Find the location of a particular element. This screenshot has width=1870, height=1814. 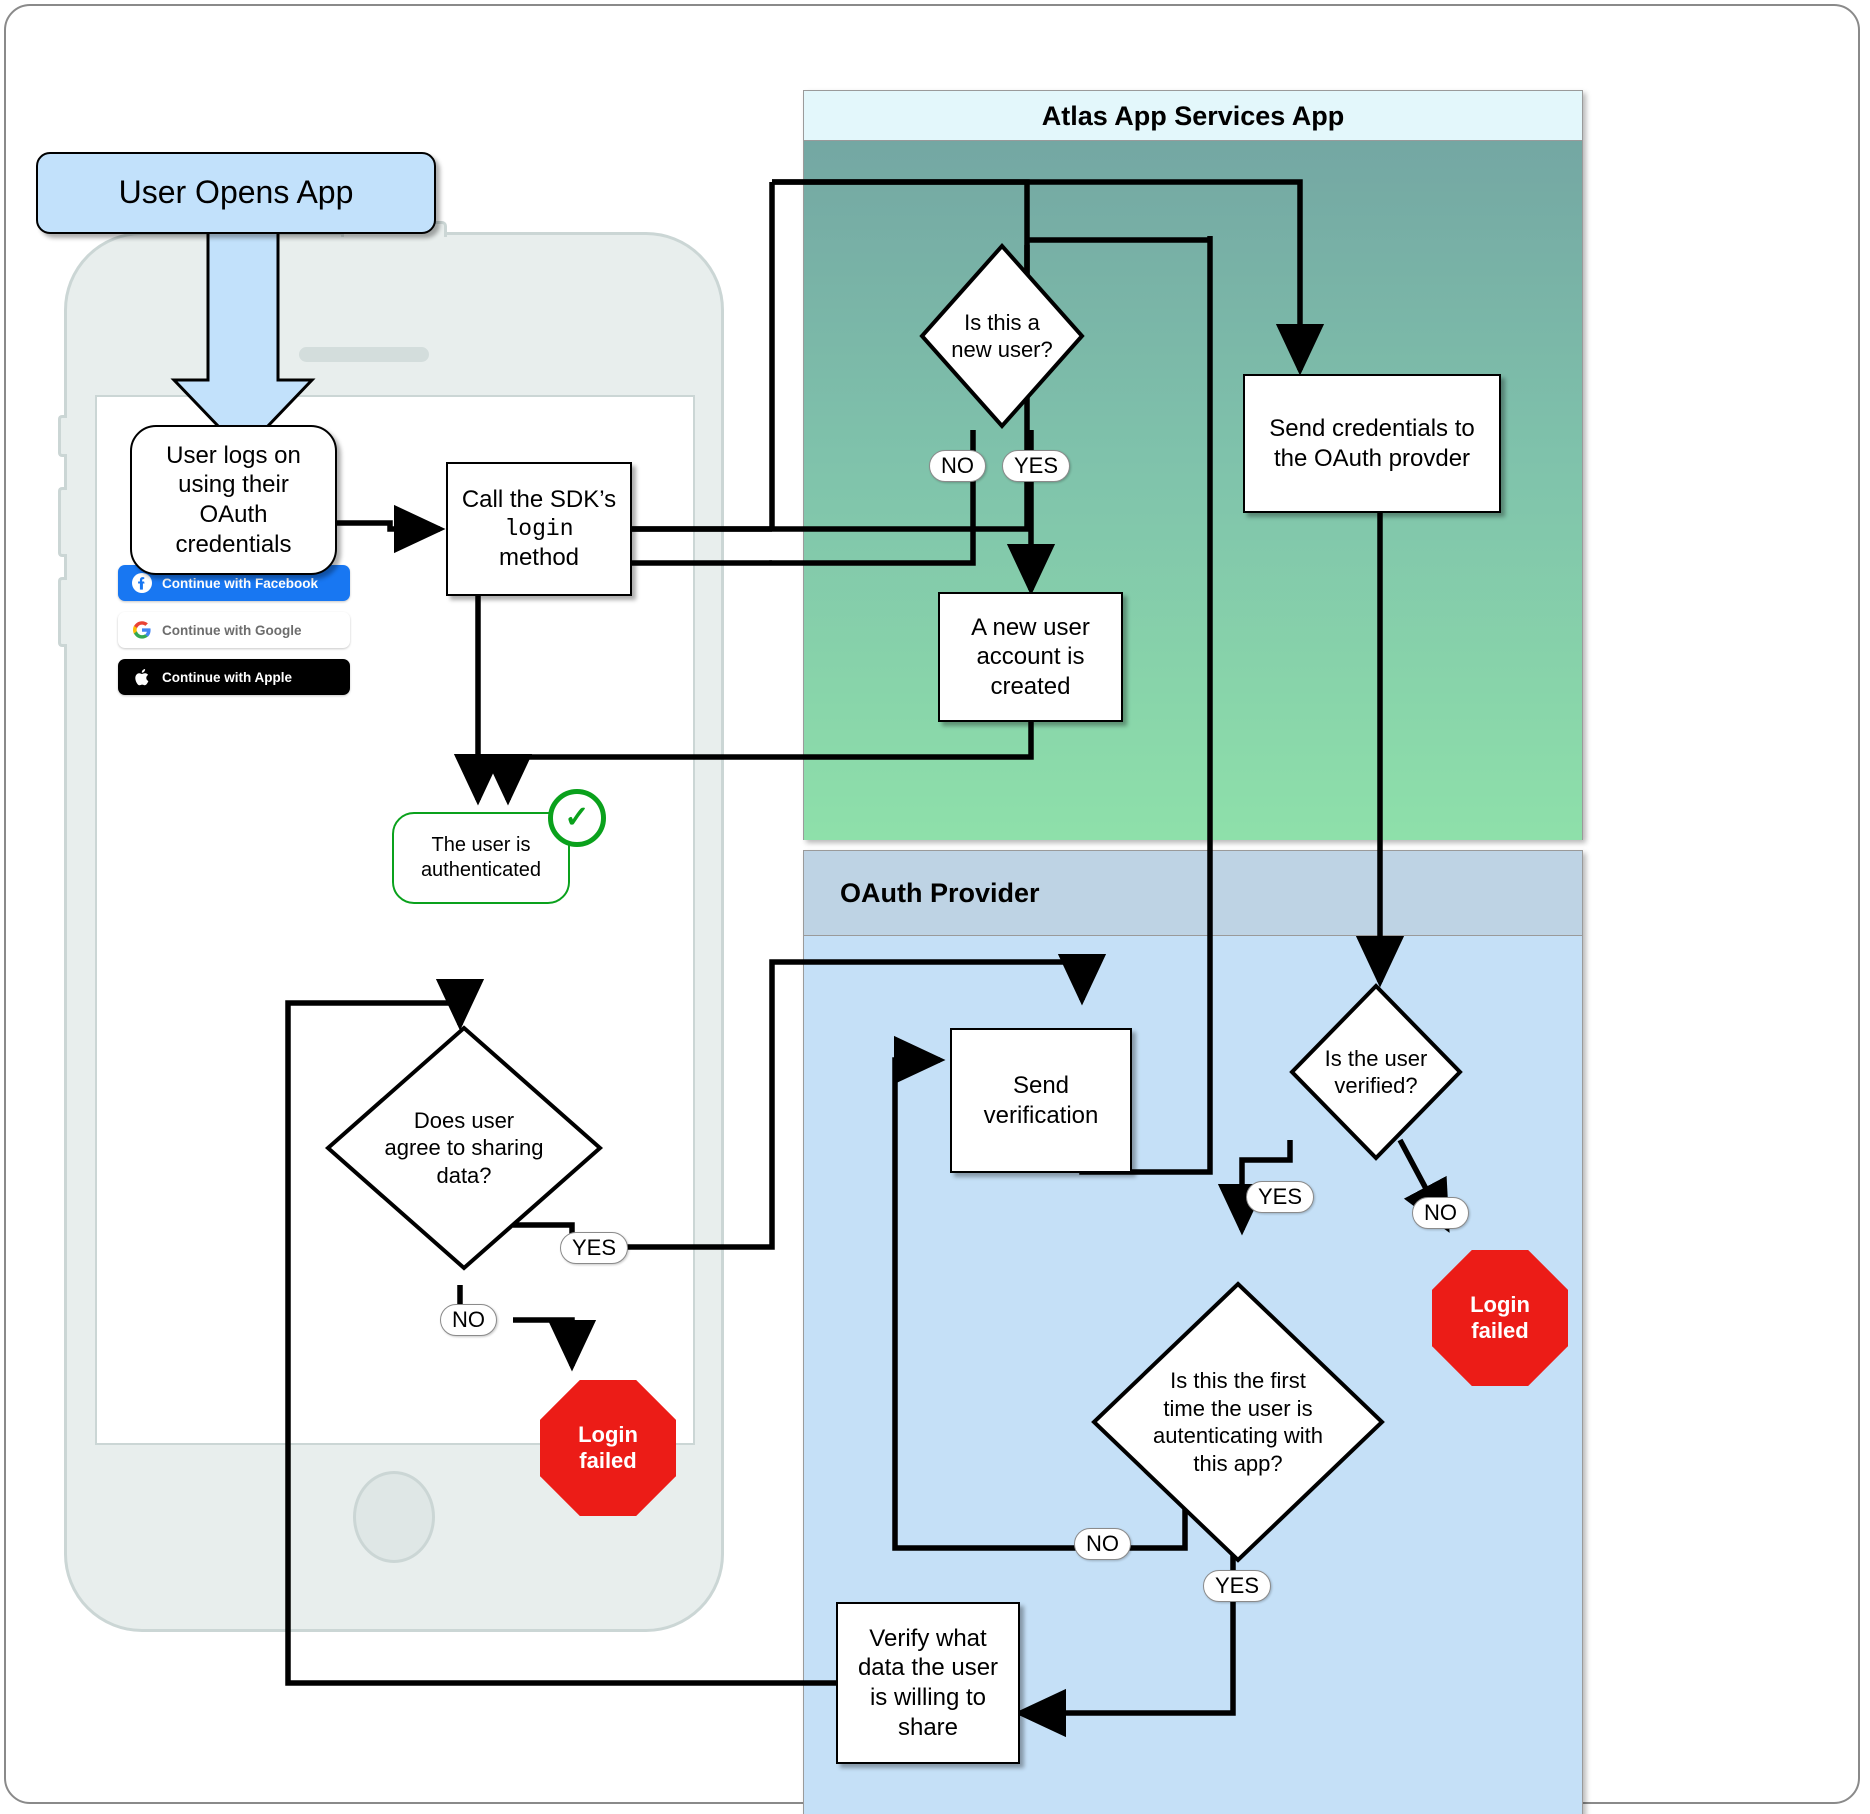

node-sdk-code: login is located at coordinates (539, 528).